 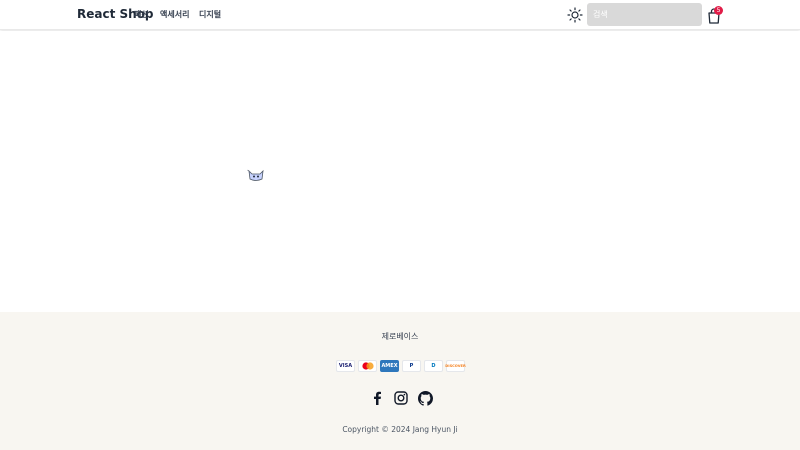 What do you see at coordinates (141, 14) in the screenshot?
I see `nav-link-fashion: 패션` at bounding box center [141, 14].